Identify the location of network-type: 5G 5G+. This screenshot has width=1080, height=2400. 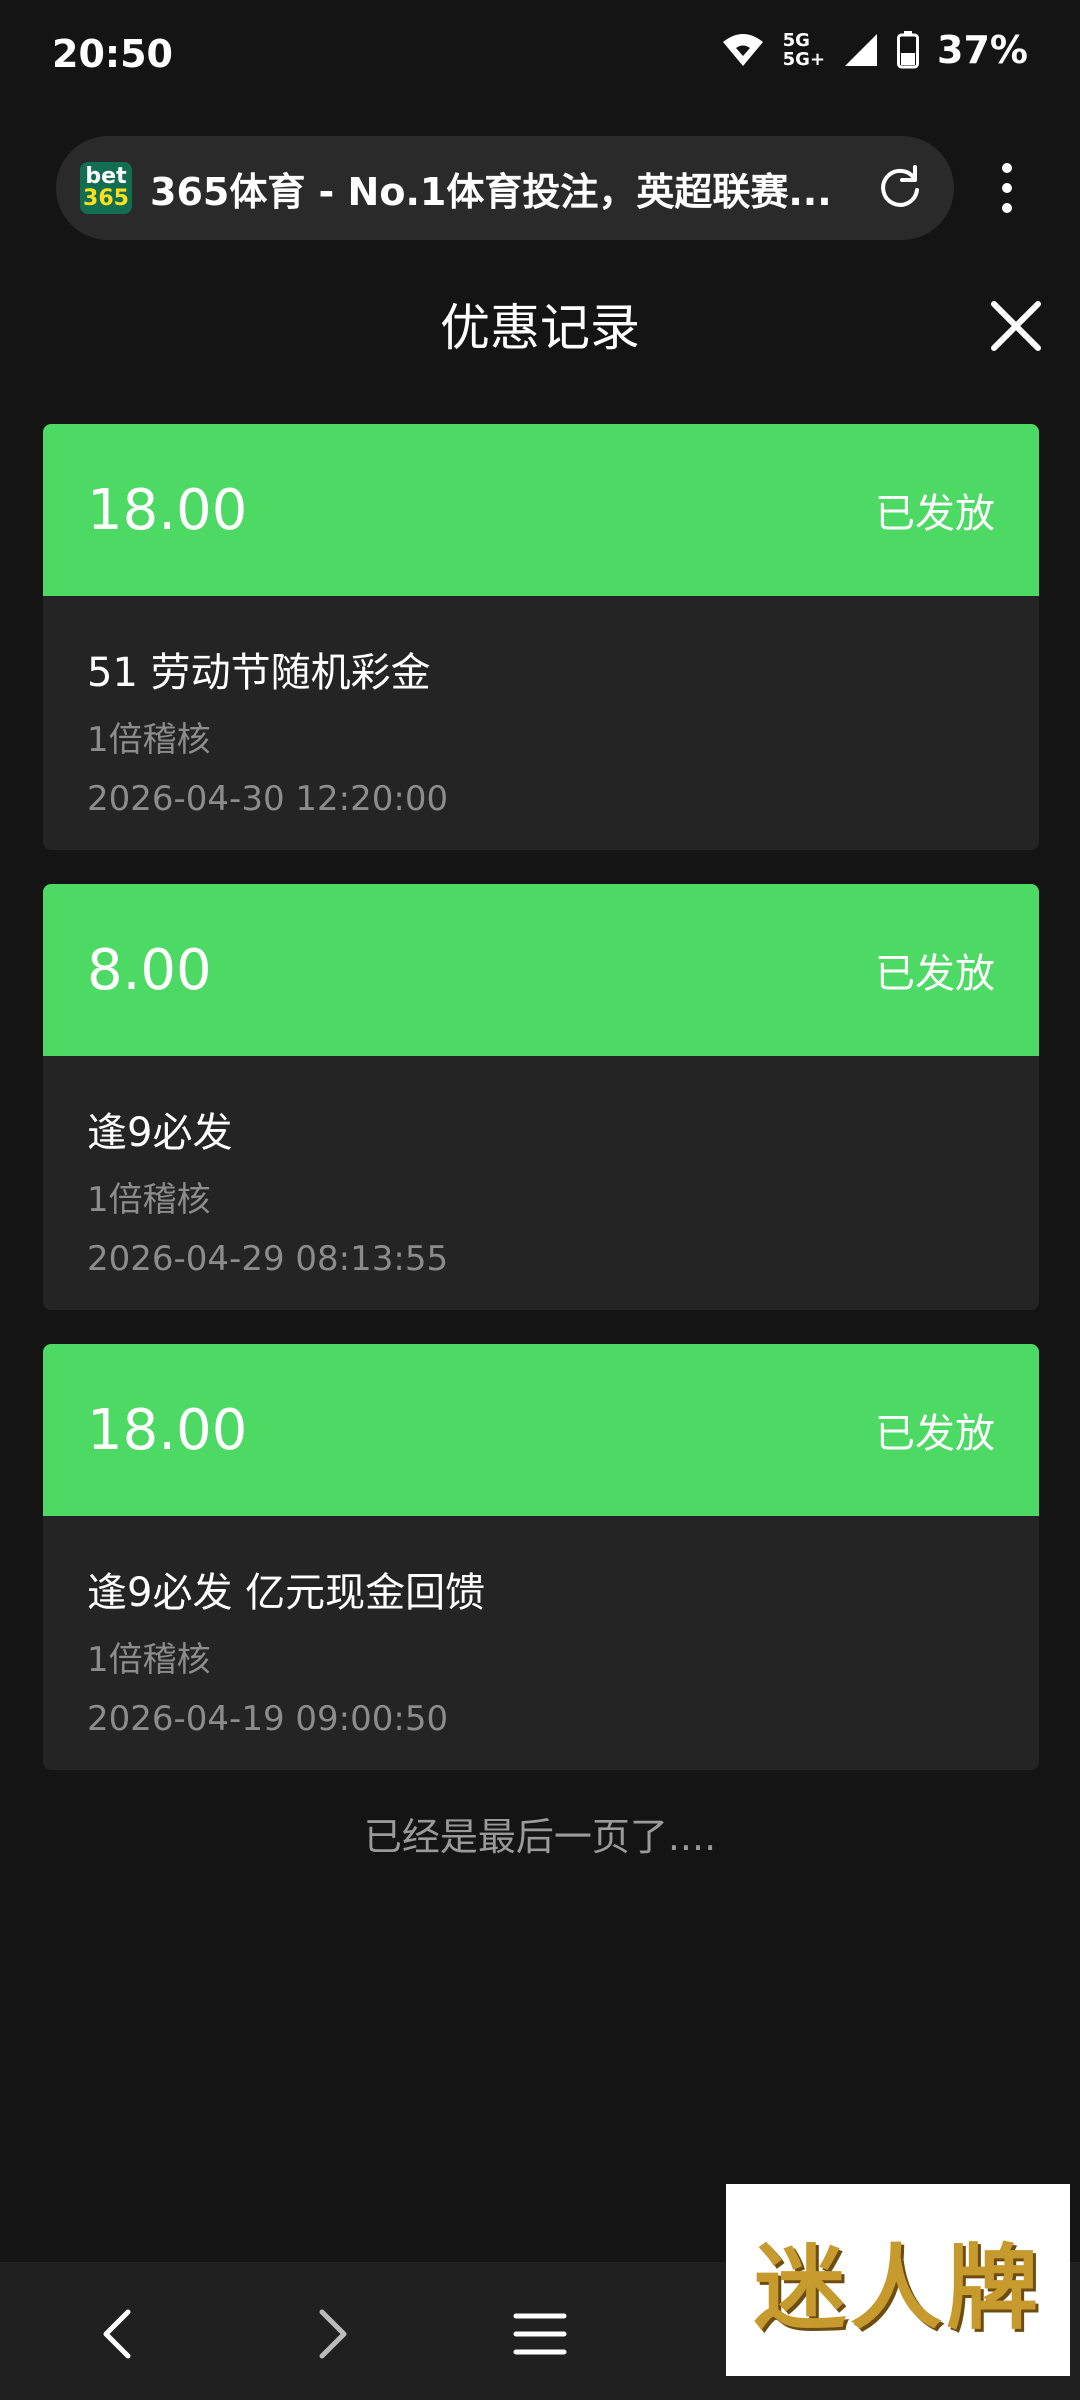
(804, 50).